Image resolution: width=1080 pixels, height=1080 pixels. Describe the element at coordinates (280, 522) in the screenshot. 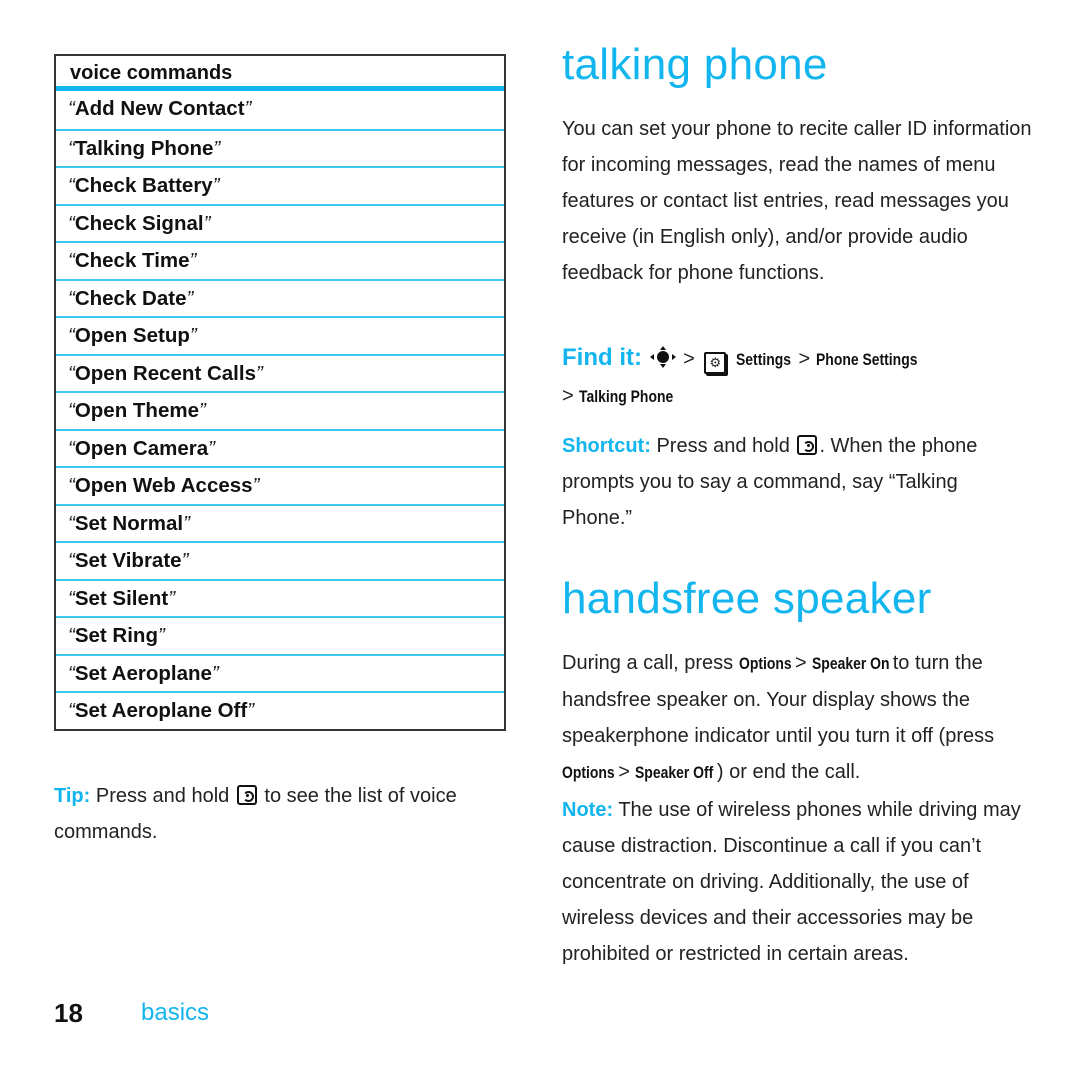

I see `table-row: “Set Normal”` at that location.